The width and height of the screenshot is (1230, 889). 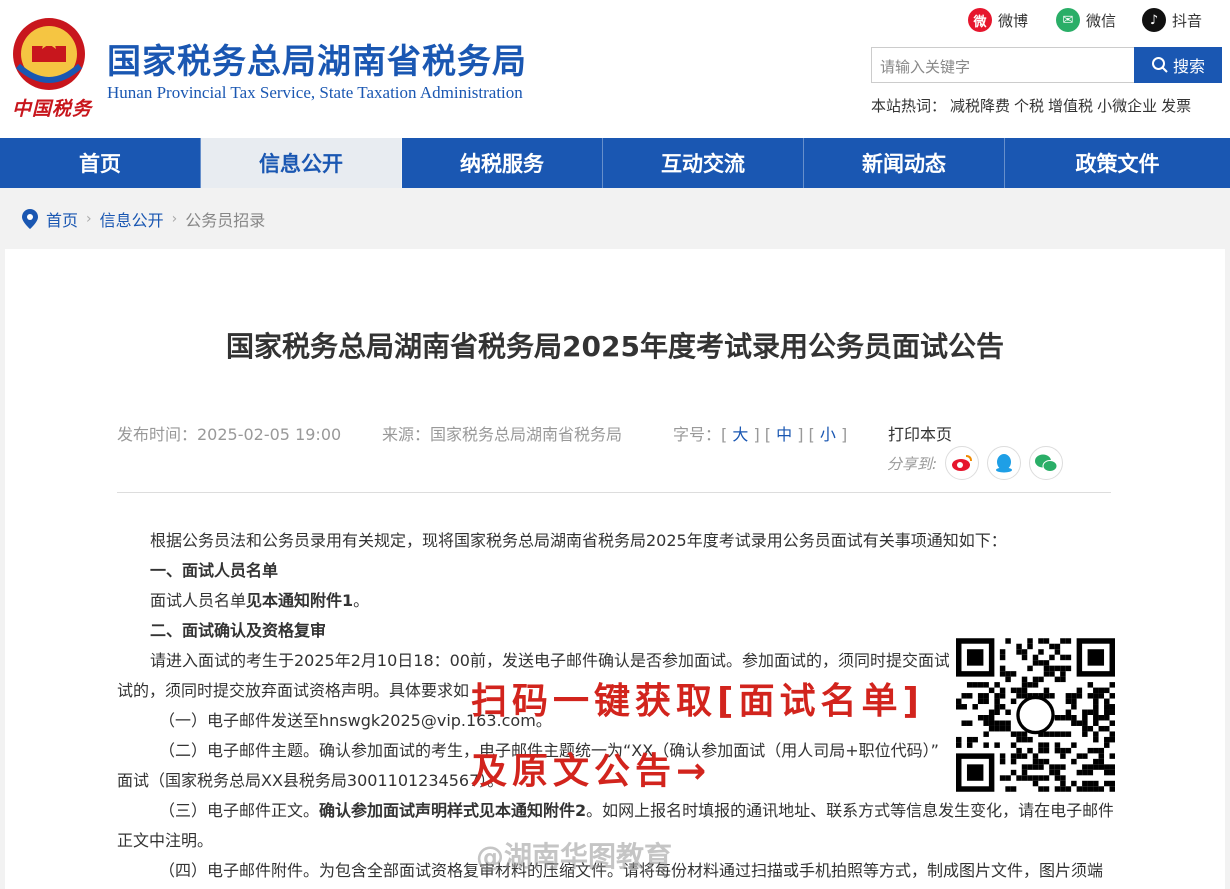 What do you see at coordinates (1159, 65) in the screenshot?
I see `search-icon` at bounding box center [1159, 65].